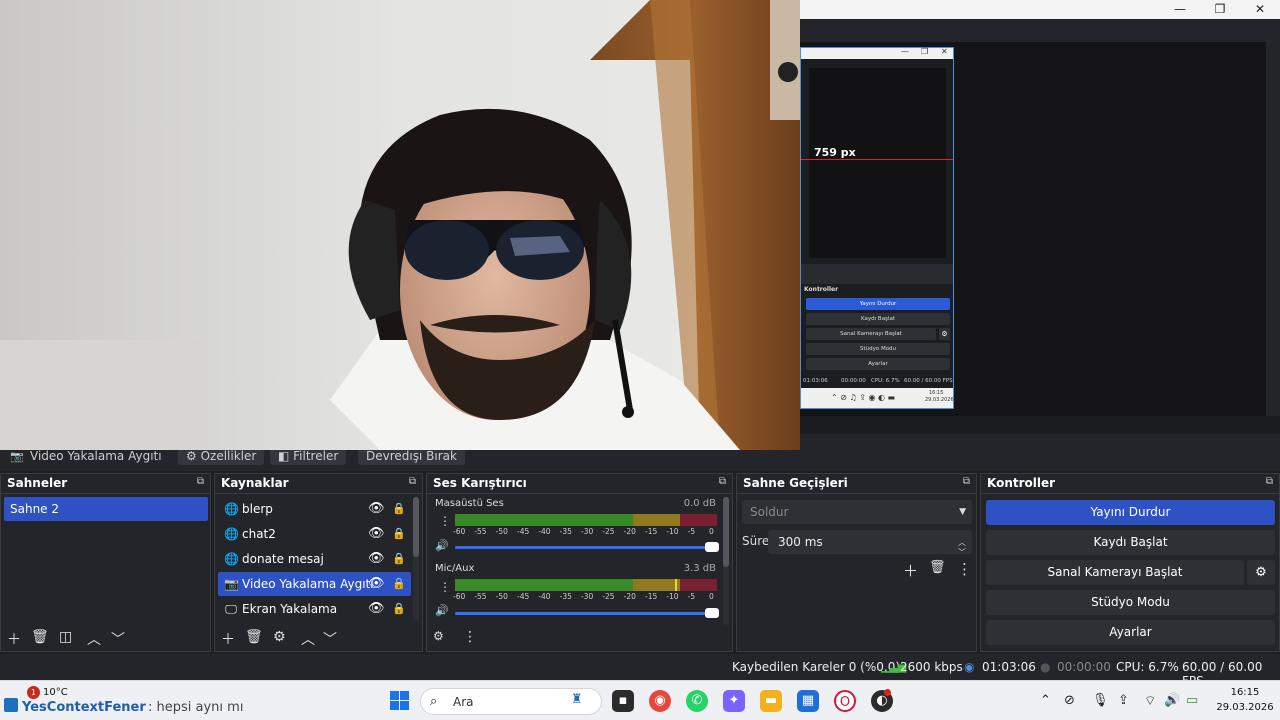  I want to click on sources-scrollbar, so click(416, 559).